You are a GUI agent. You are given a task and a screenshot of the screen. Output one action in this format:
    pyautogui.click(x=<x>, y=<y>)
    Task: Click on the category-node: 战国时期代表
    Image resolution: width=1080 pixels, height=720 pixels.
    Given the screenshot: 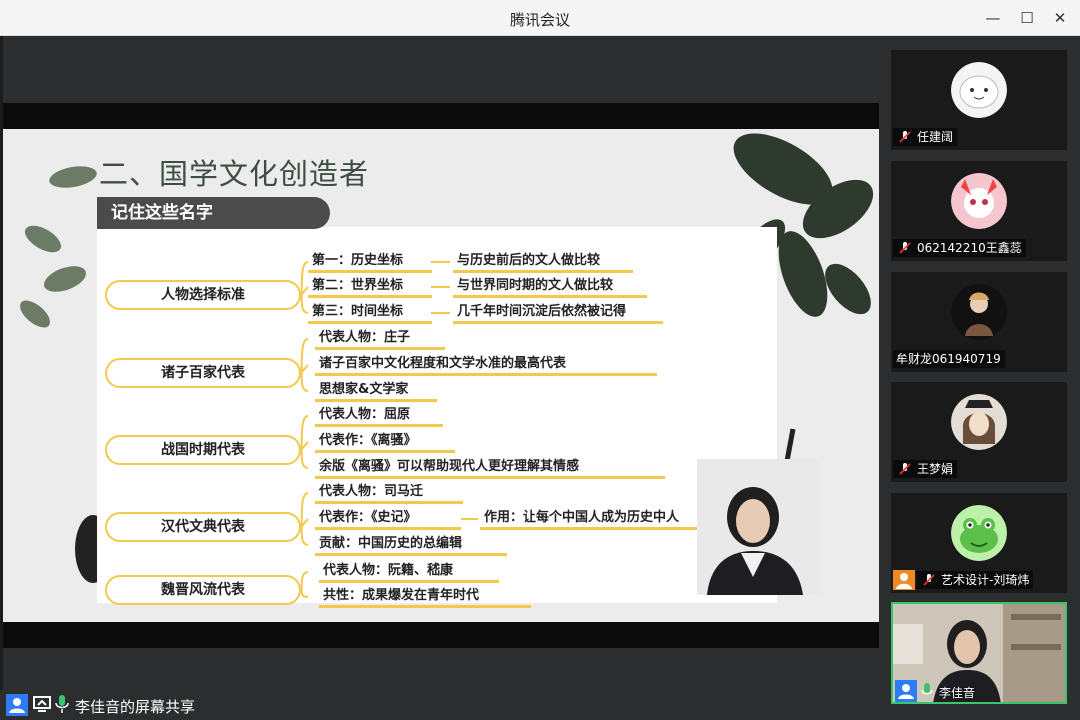 What is the action you would take?
    pyautogui.click(x=203, y=450)
    